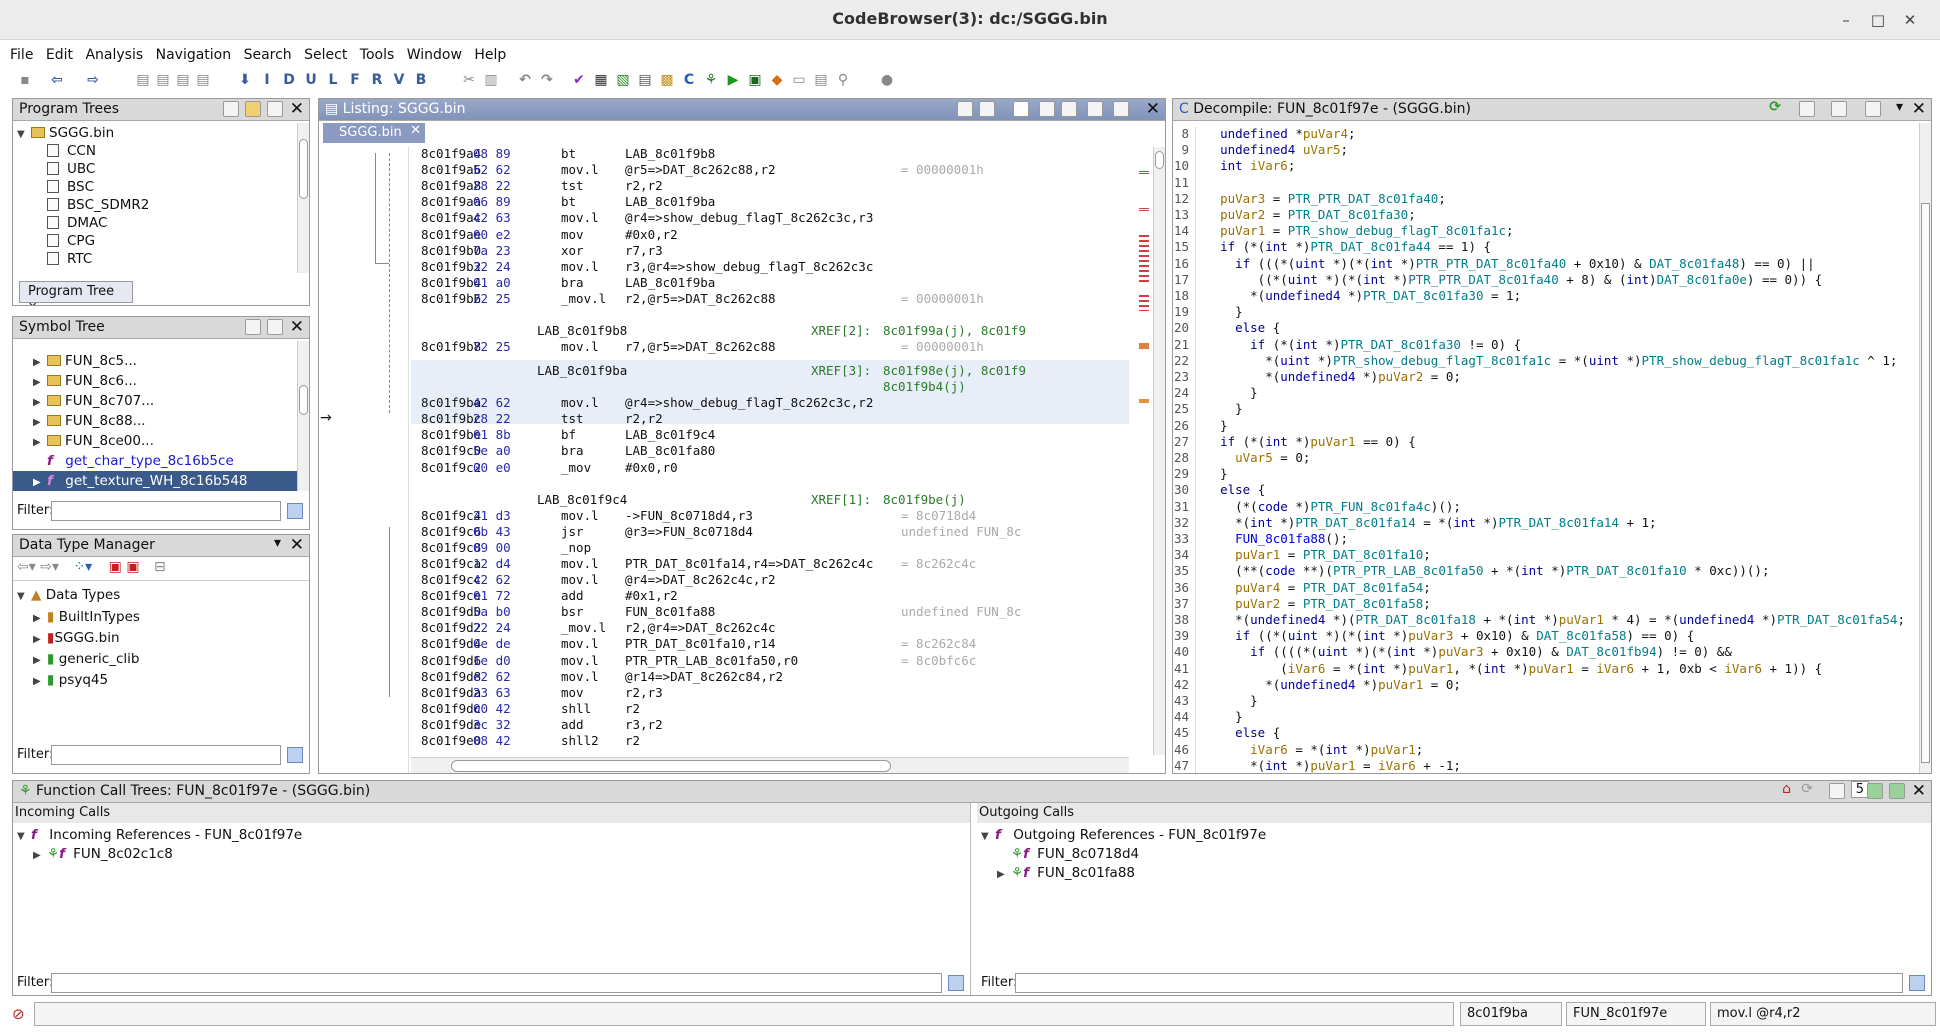 This screenshot has height=1032, width=1940. Describe the element at coordinates (770, 201) in the screenshot. I see `listing-row: 8c01f9aa 06 89 bt LAB_8c01f9ba` at that location.